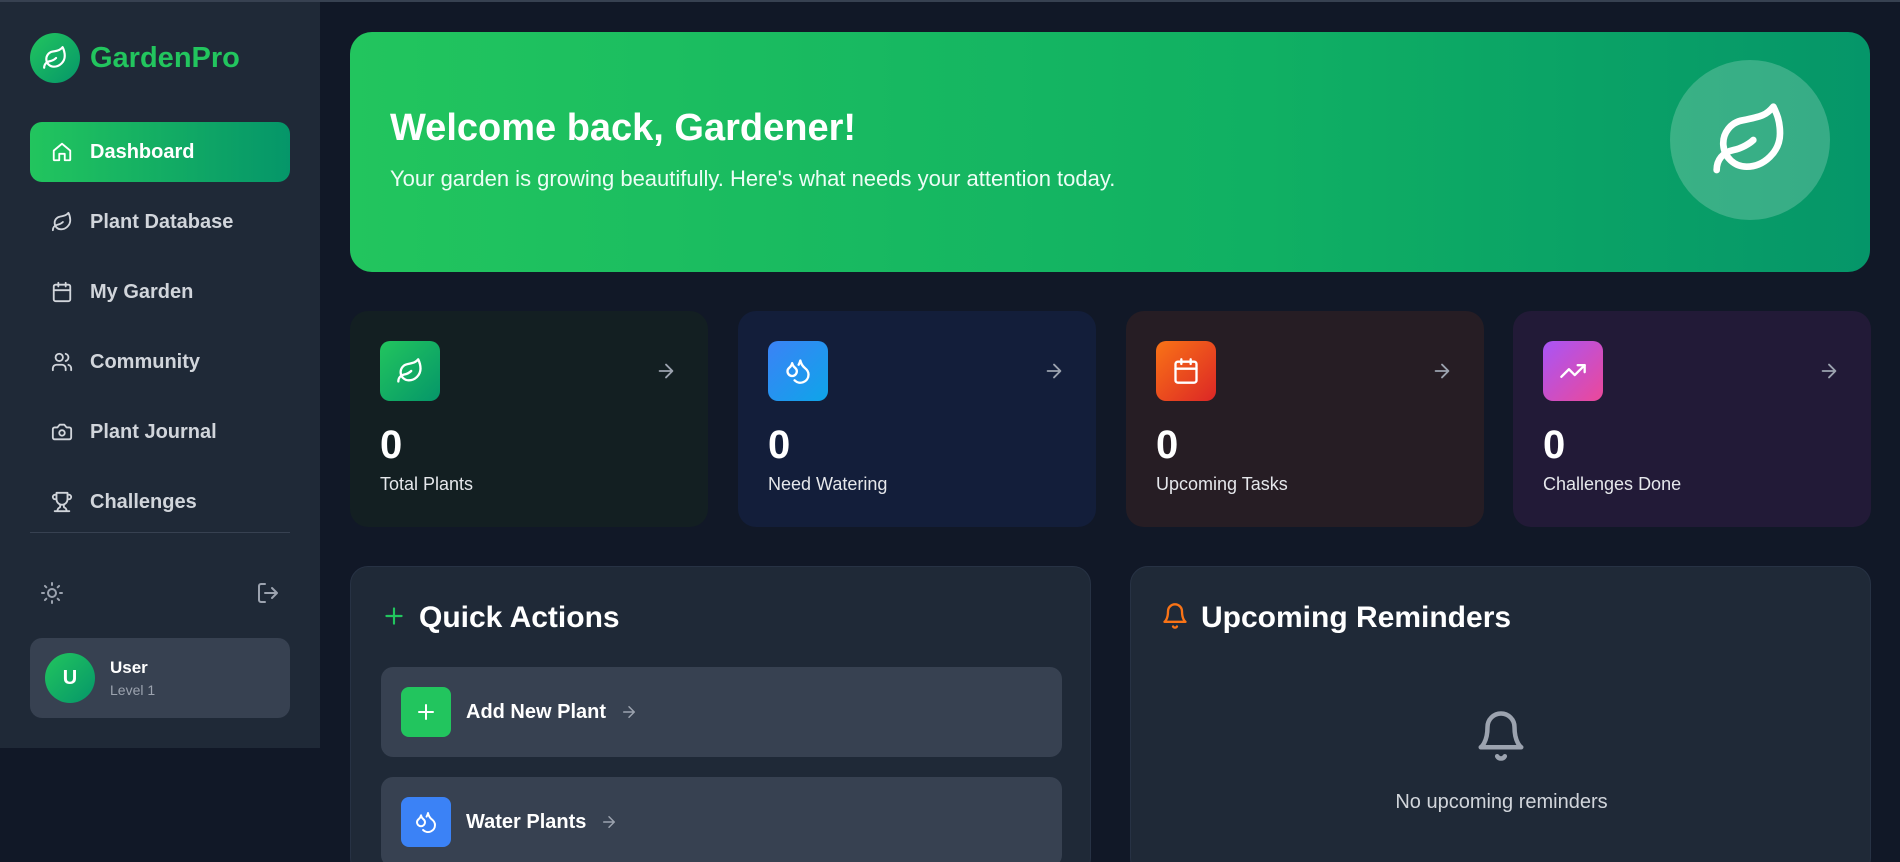 The height and width of the screenshot is (862, 1900). What do you see at coordinates (165, 57) in the screenshot?
I see `brand-name: GardenPro` at bounding box center [165, 57].